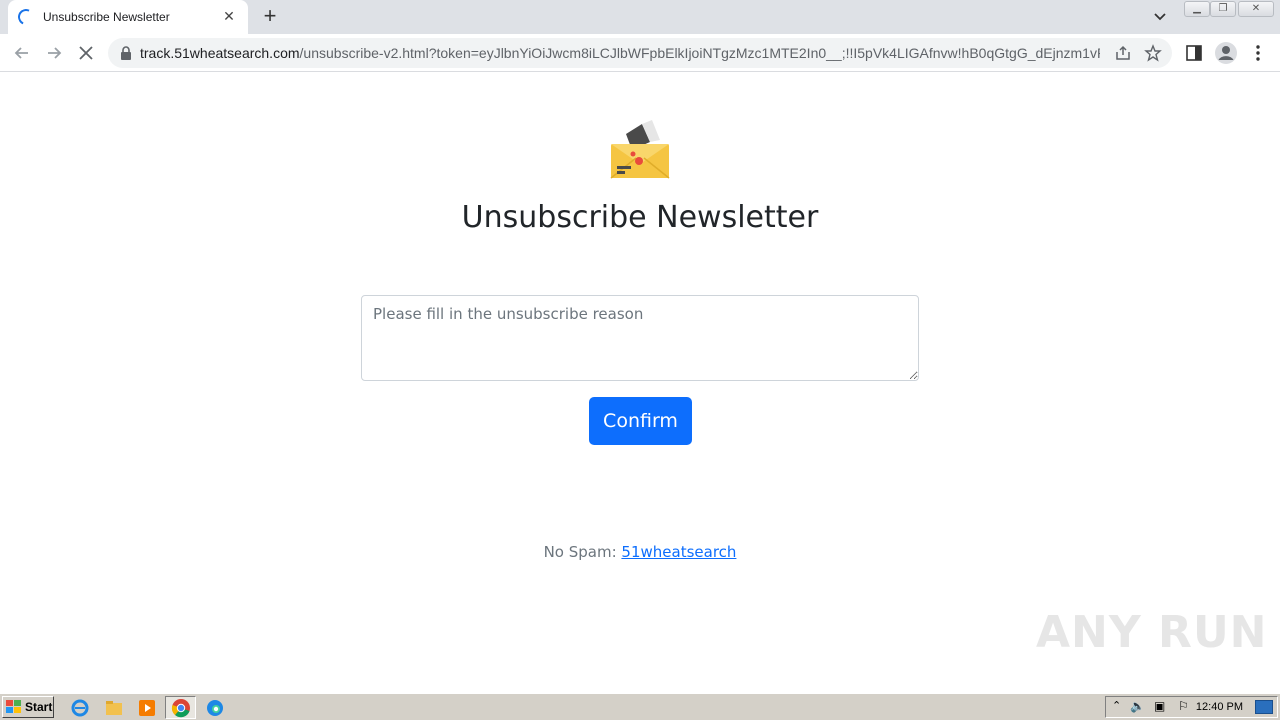 This screenshot has width=1280, height=720. What do you see at coordinates (640, 706) in the screenshot?
I see `taskbar: Start ⌃ 🔈 ▣ ⚐ 12:40 PM` at bounding box center [640, 706].